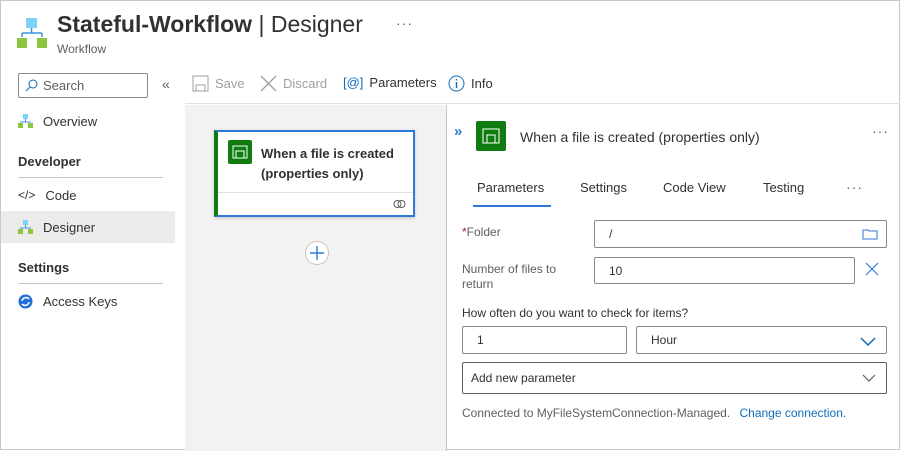 This screenshot has width=900, height=451. What do you see at coordinates (353, 82) in the screenshot?
I see `parameters-icon: [@]` at bounding box center [353, 82].